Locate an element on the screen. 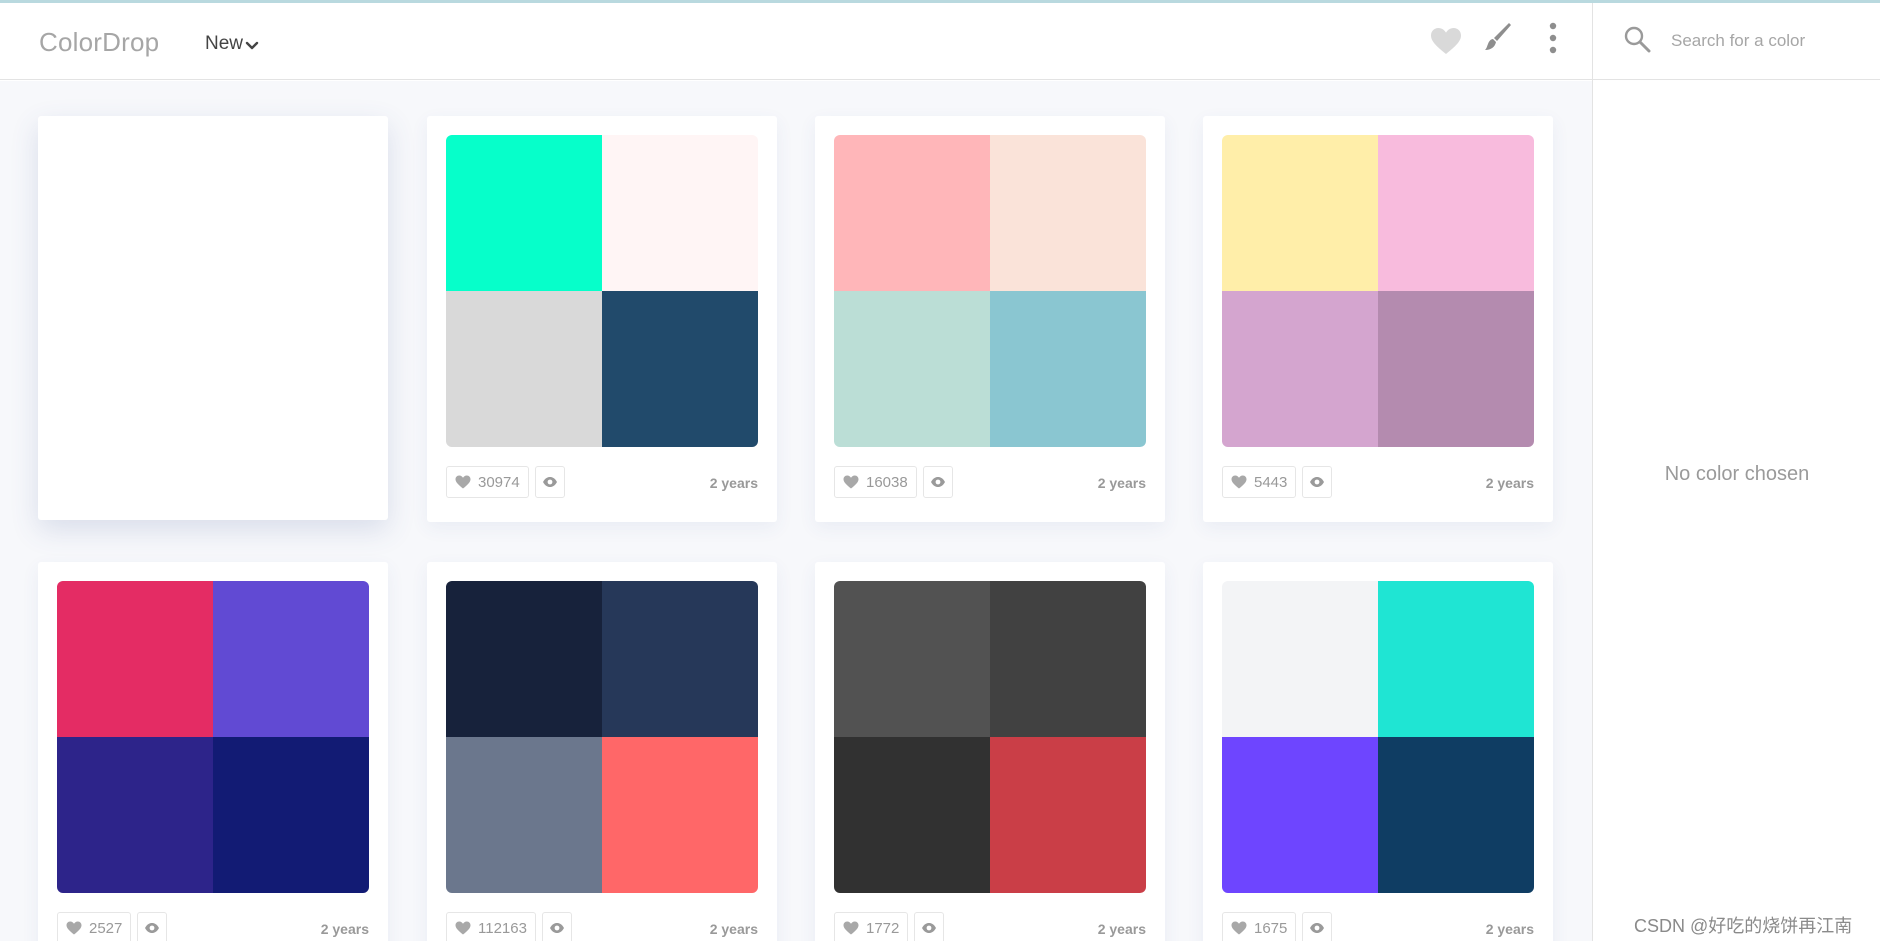 Image resolution: width=1880 pixels, height=941 pixels. like-count: 30974 is located at coordinates (499, 482).